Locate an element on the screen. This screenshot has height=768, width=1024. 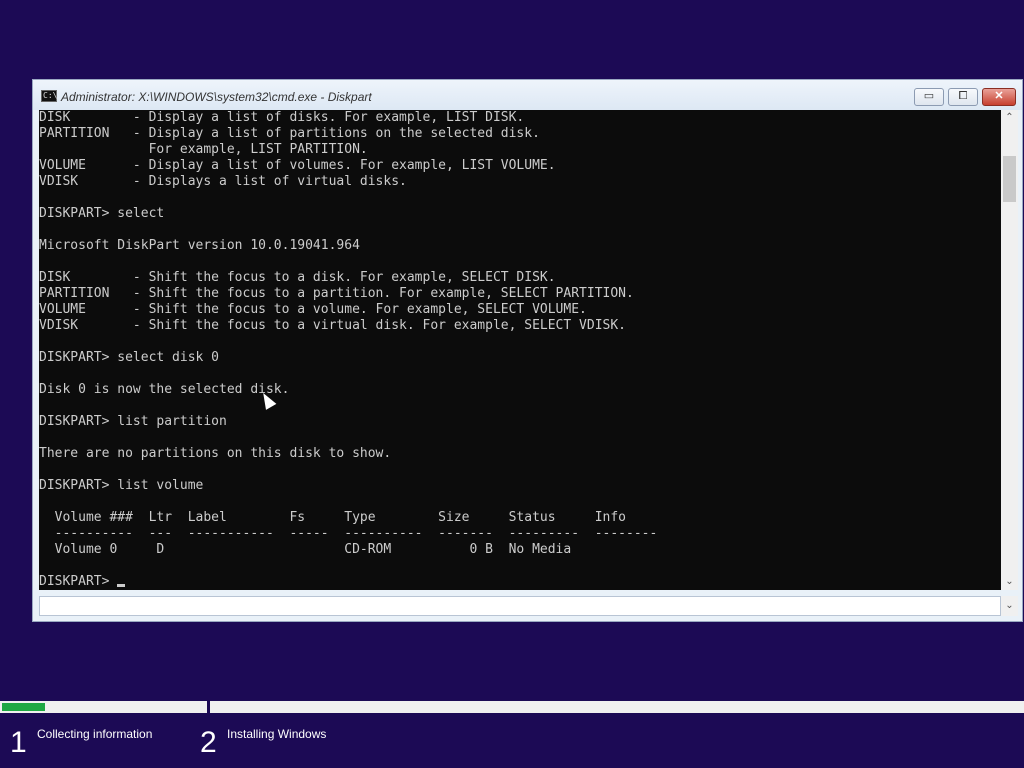
text-cursor is located at coordinates (121, 585).